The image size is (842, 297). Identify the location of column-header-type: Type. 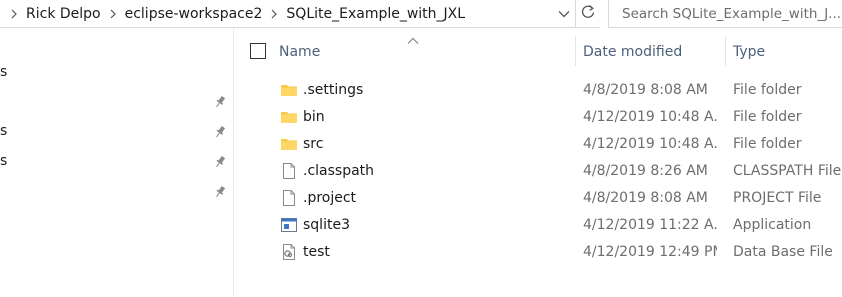
(749, 58).